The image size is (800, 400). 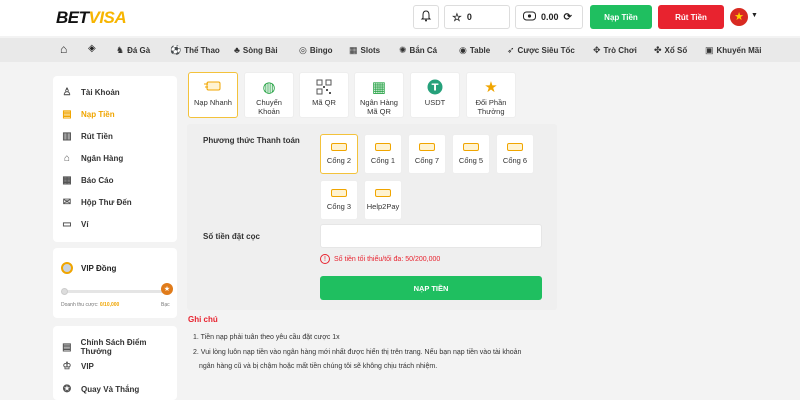 I want to click on withdraw-button: Rút Tiền, so click(x=691, y=17).